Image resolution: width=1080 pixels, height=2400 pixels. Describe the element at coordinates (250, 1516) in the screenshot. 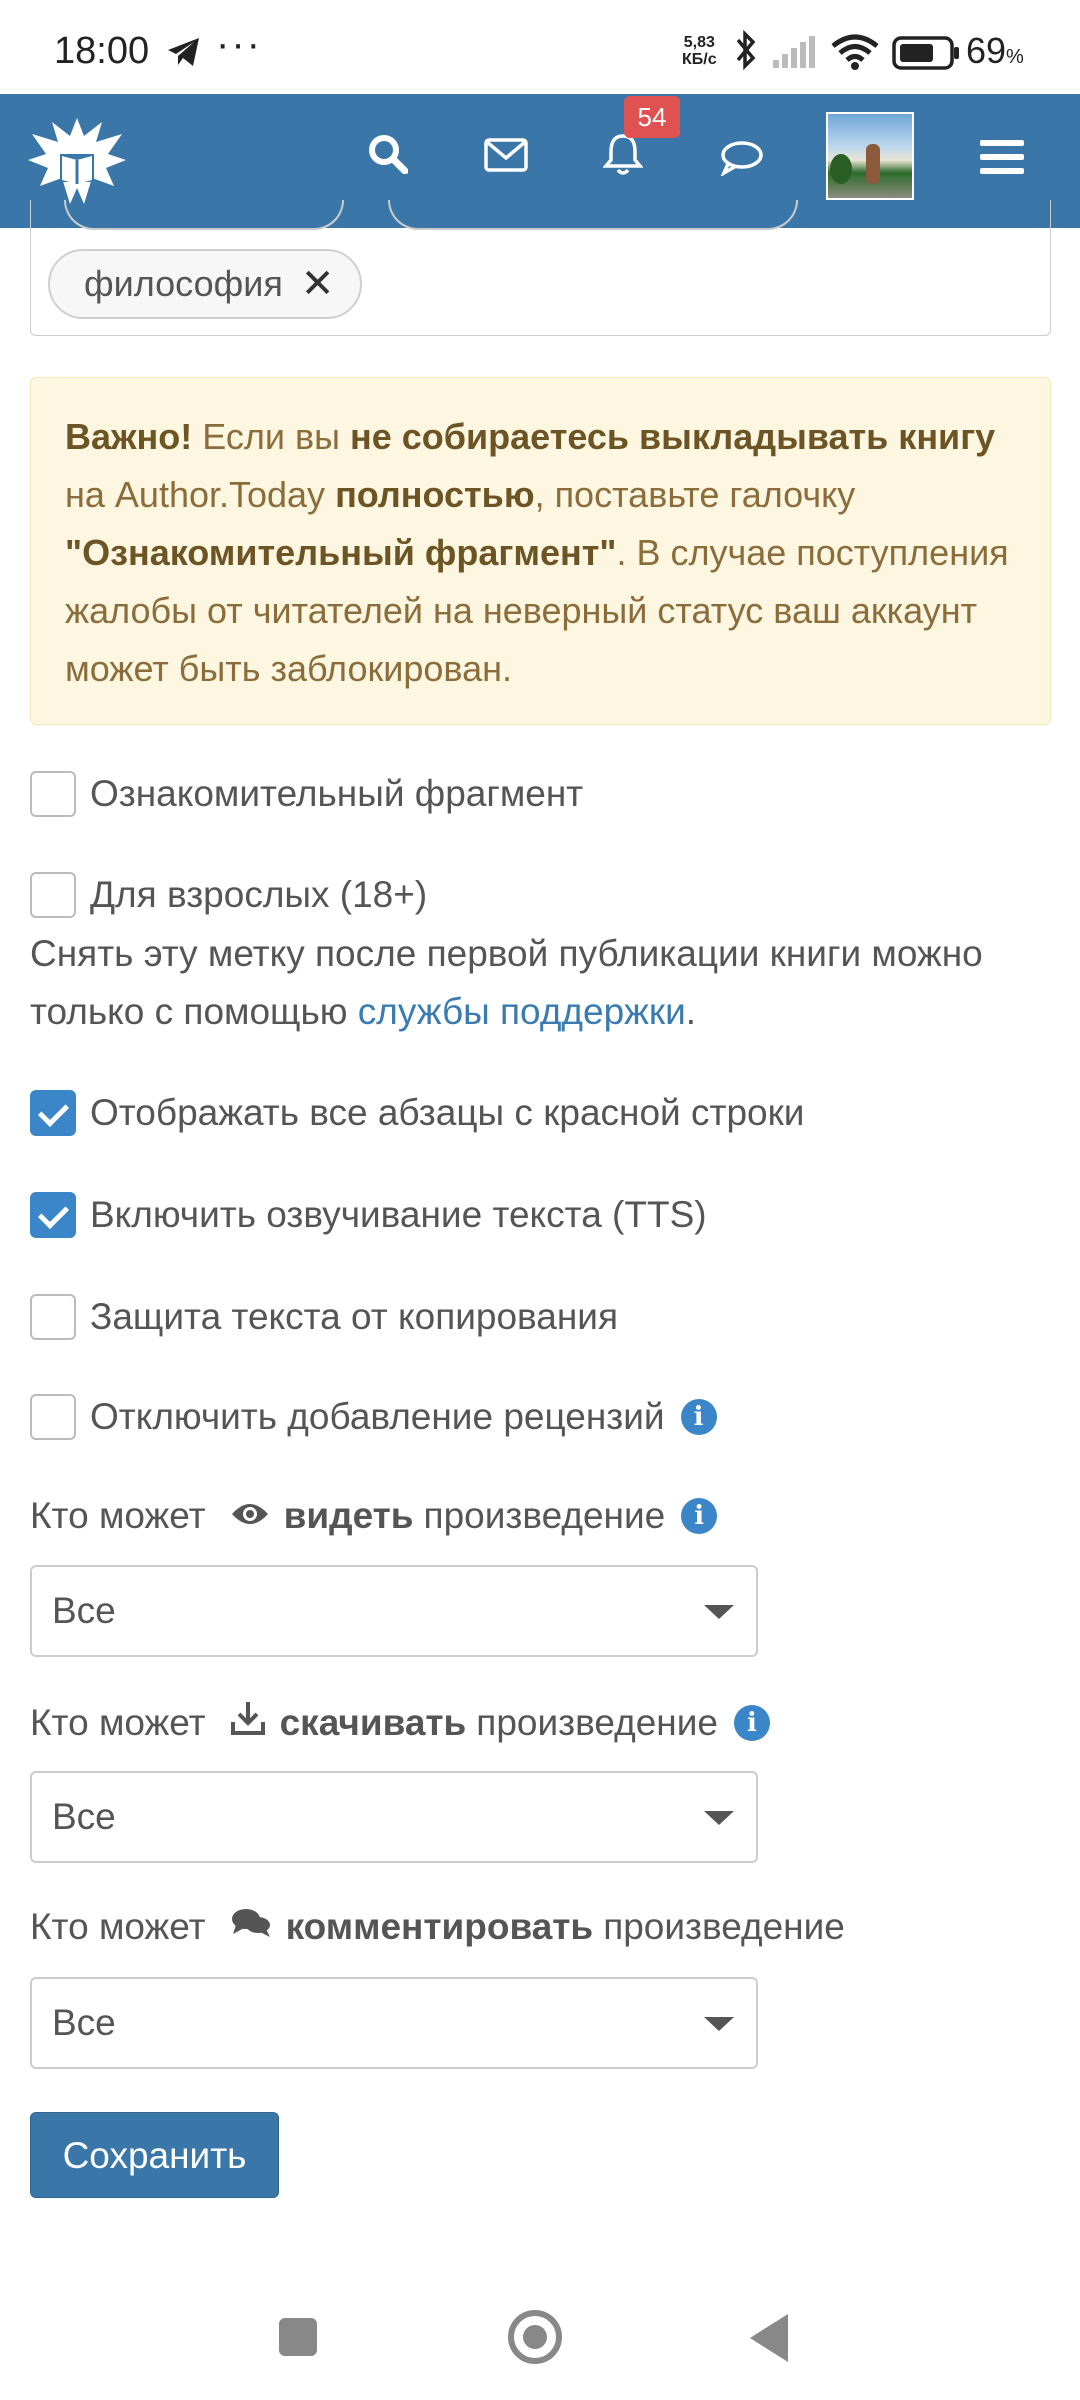

I see `eye-icon` at that location.